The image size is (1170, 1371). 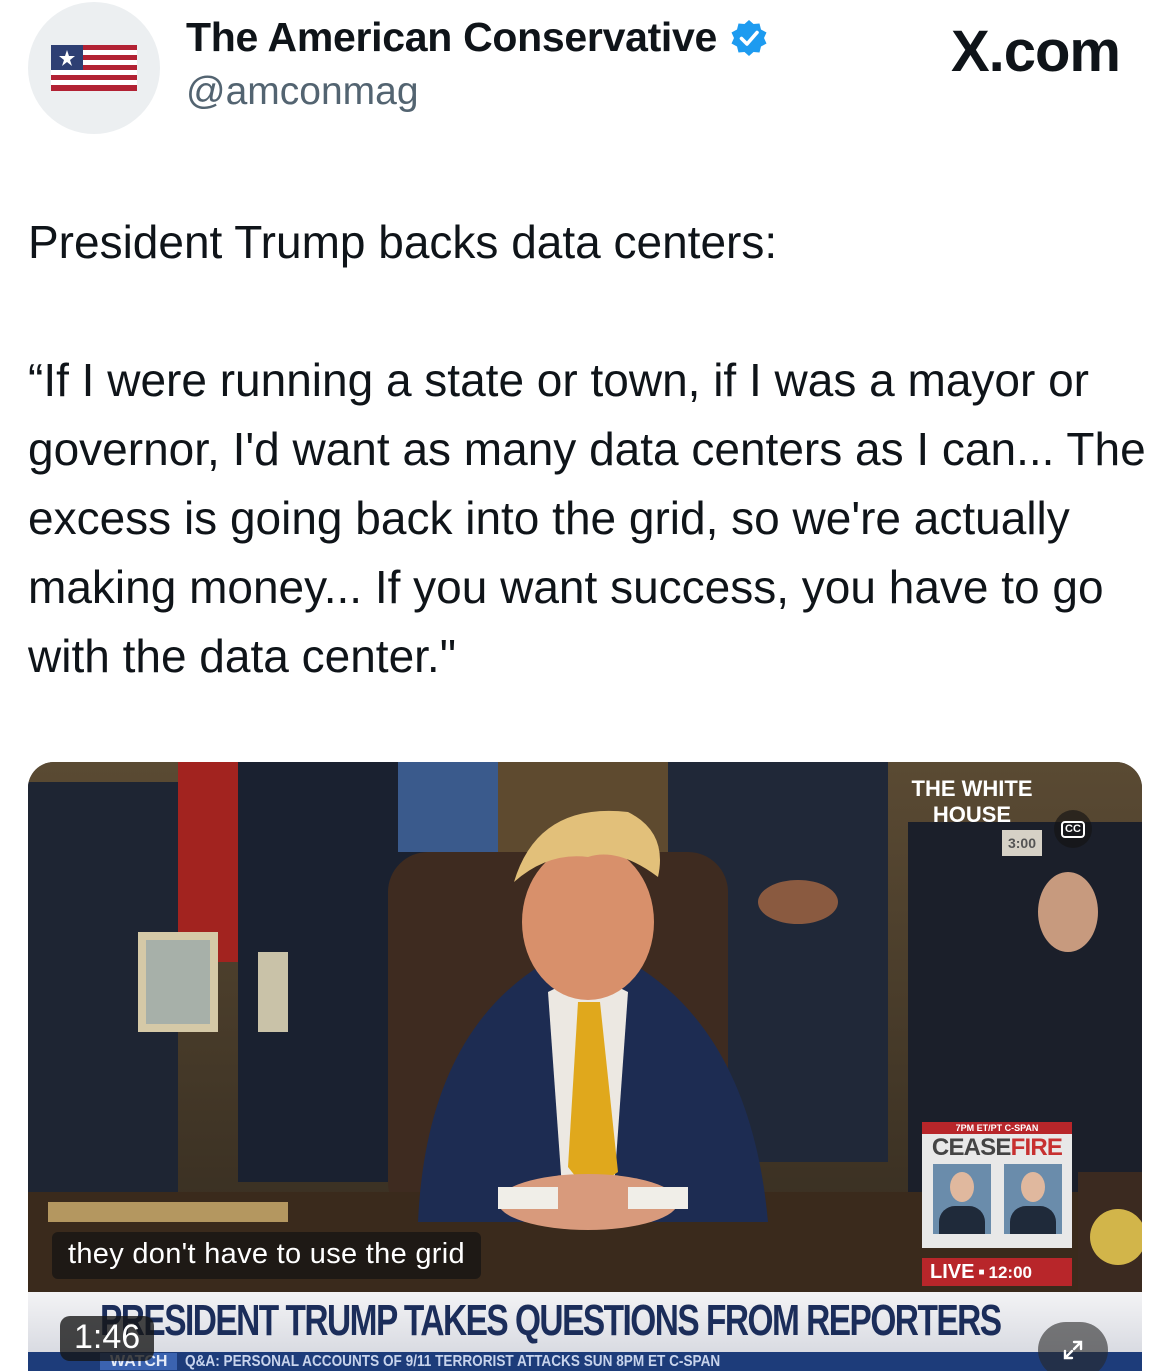 I want to click on live-badge: LIVE ■ 12:00, so click(x=997, y=1272).